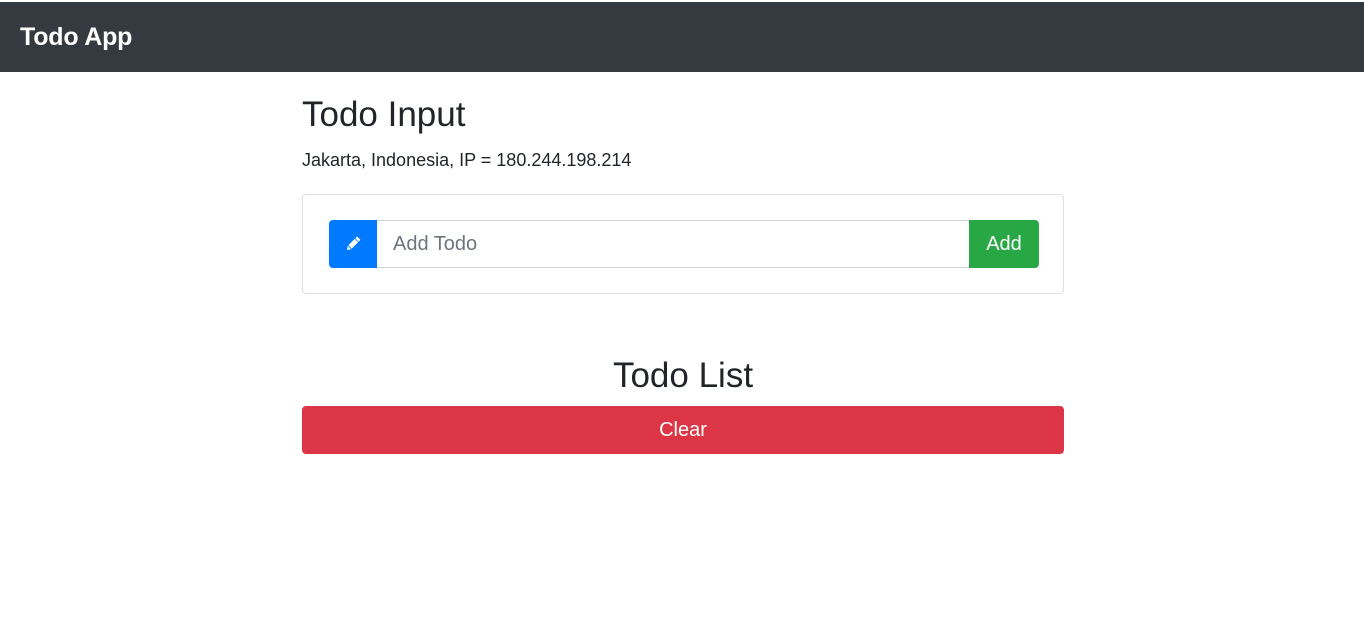  Describe the element at coordinates (76, 37) in the screenshot. I see `app-brand: Todo App` at that location.